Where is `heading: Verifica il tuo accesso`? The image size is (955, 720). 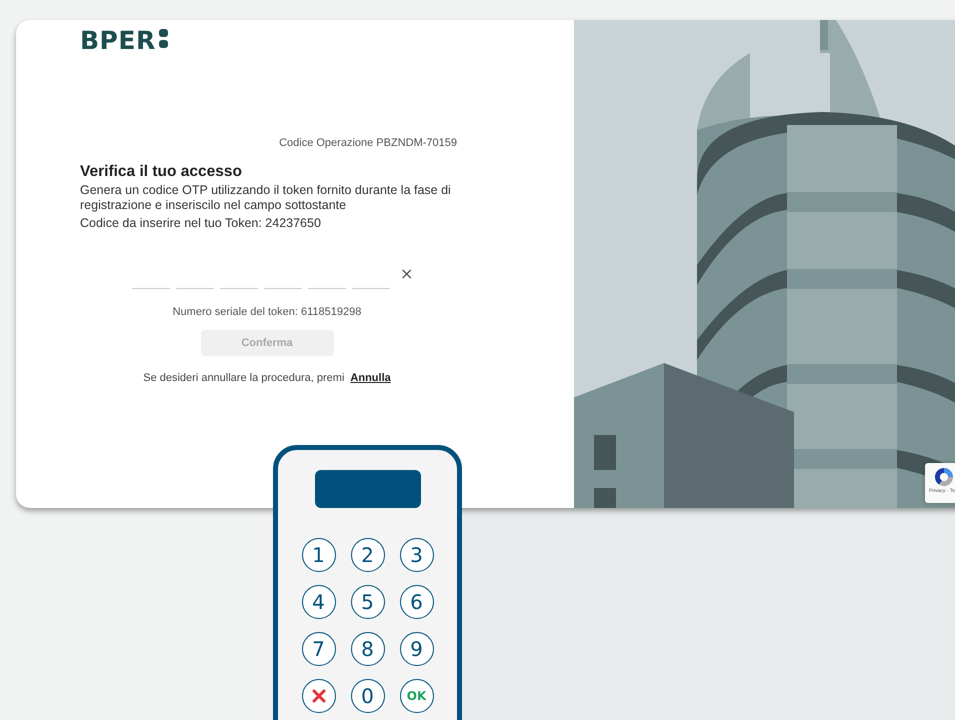 heading: Verifica il tuo accesso is located at coordinates (161, 172).